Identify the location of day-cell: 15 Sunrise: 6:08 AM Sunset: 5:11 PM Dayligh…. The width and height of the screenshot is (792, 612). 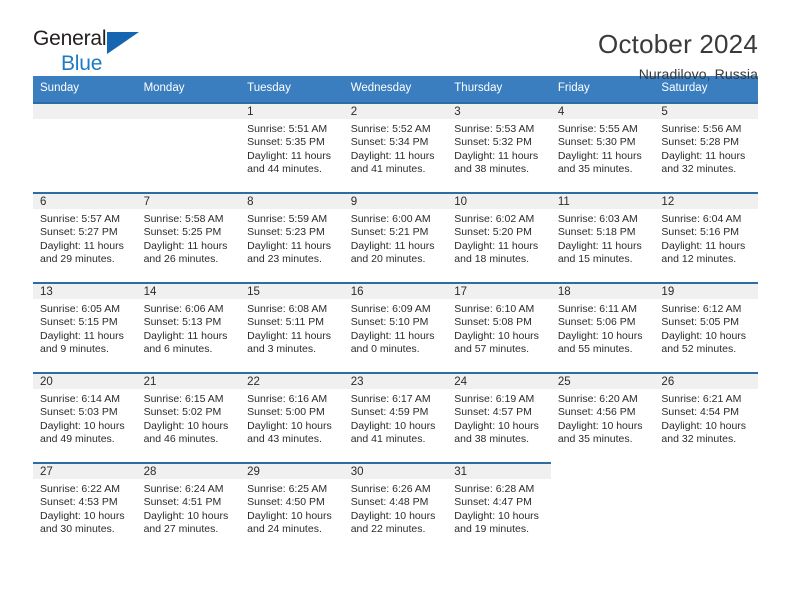
(292, 326).